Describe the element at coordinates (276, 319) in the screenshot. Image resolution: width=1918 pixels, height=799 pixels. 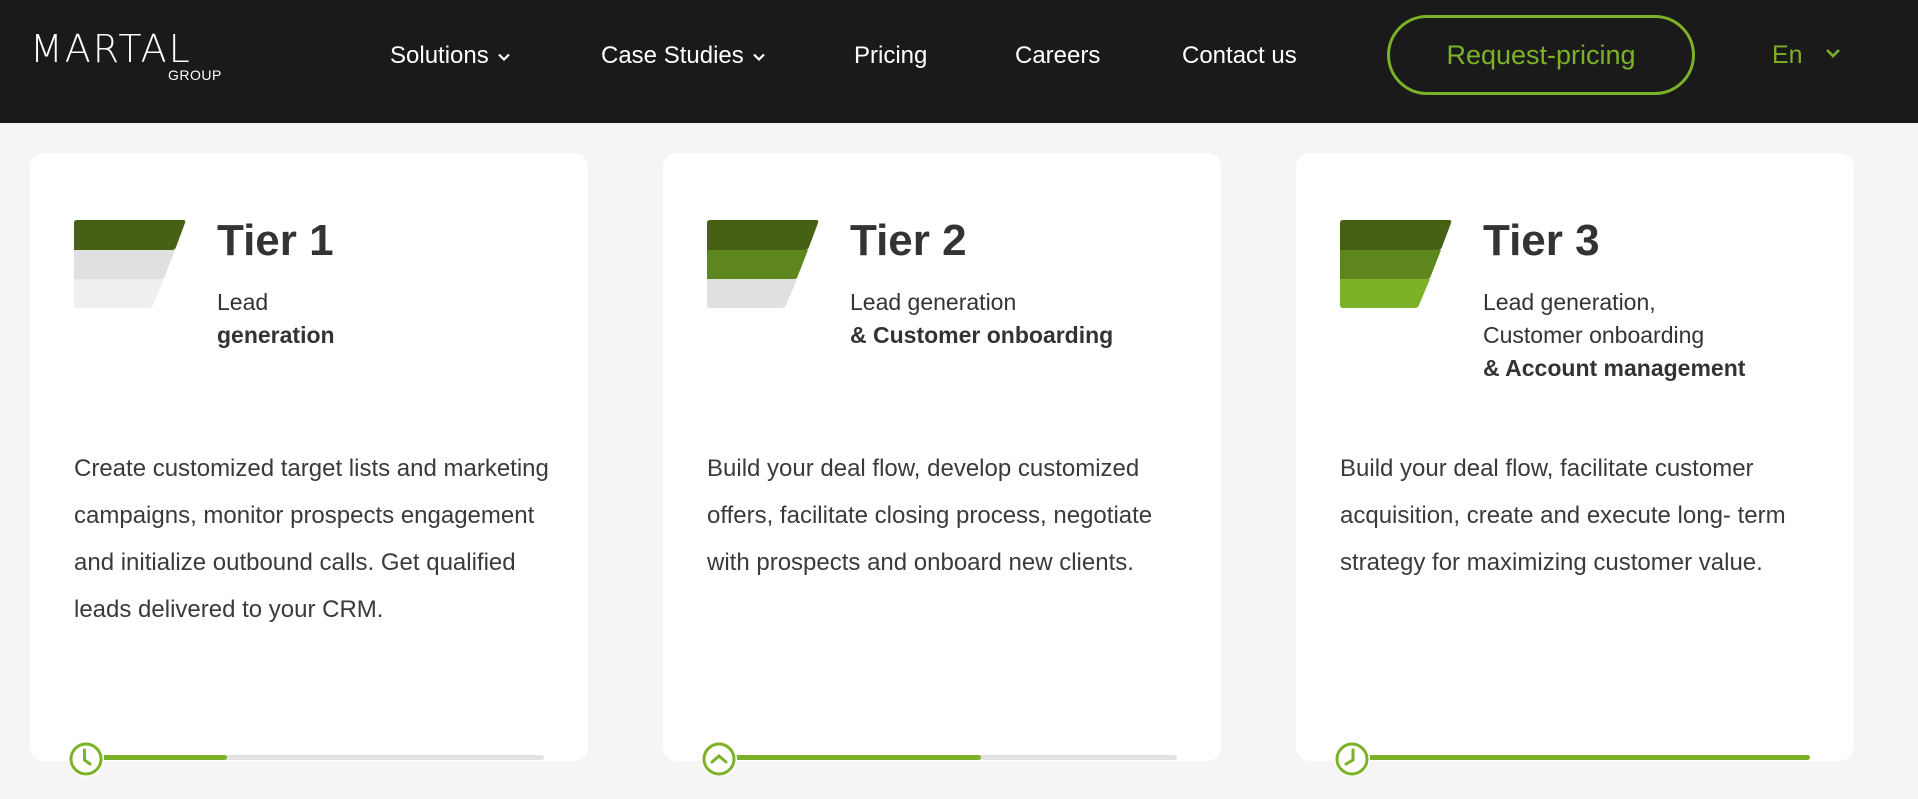
I see `tier-subtitle: Lead generation` at that location.